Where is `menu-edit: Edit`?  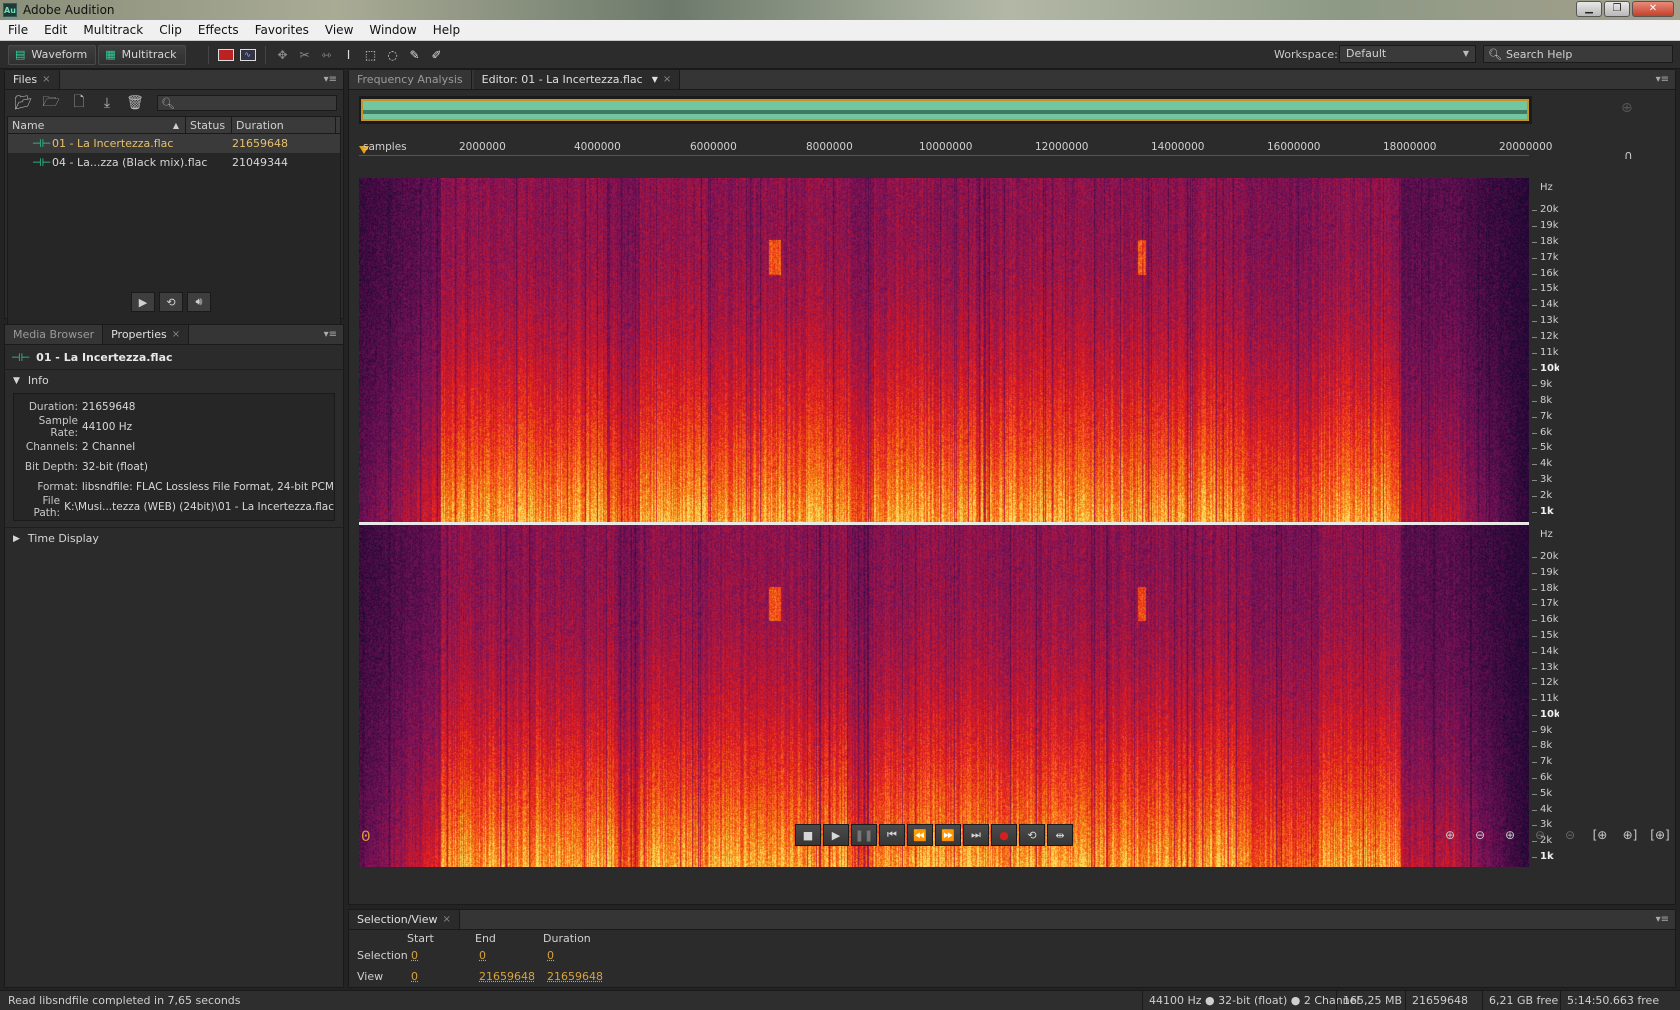
menu-edit: Edit is located at coordinates (55, 30).